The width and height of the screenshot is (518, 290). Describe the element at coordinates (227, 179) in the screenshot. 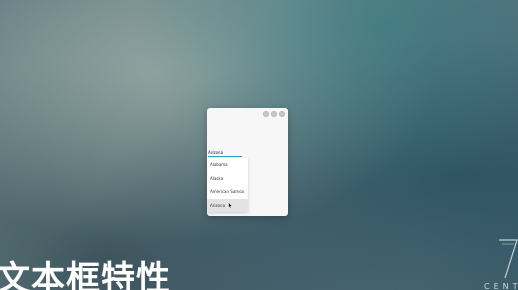

I see `suggestion-item-alaska: Alaska` at that location.